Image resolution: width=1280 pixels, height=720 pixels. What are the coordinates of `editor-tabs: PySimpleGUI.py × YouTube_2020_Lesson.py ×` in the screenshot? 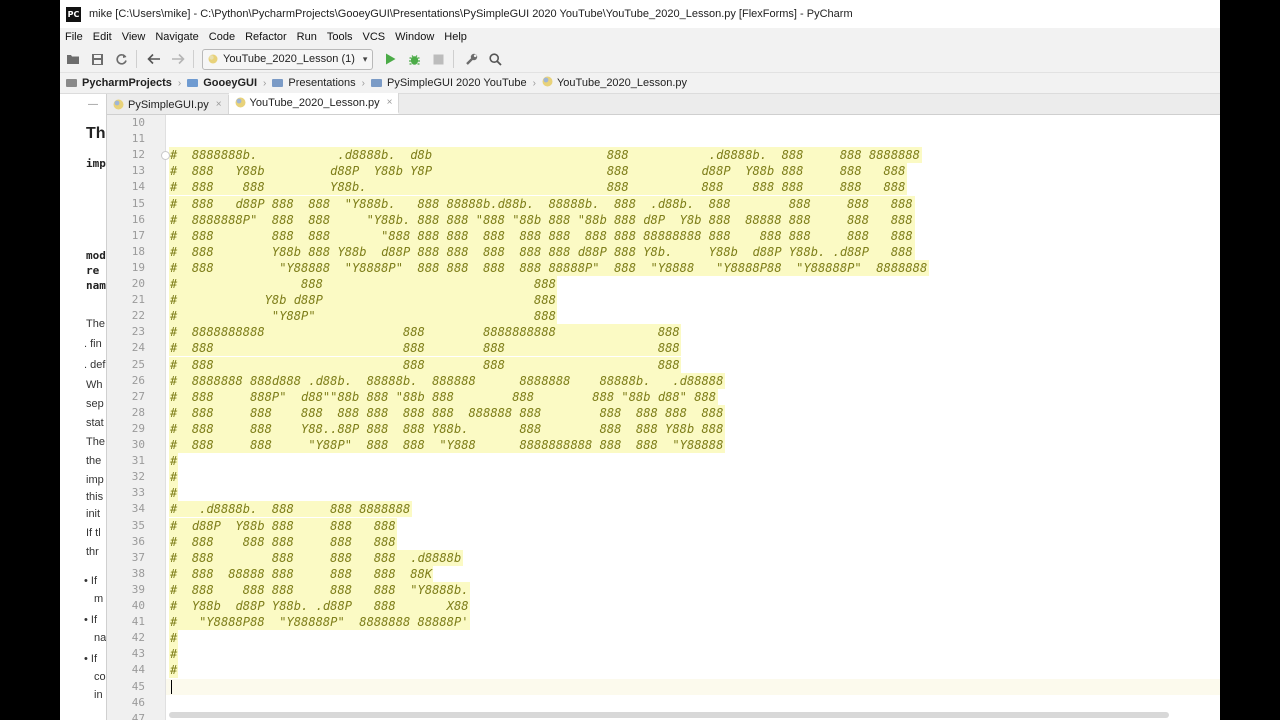 It's located at (663, 104).